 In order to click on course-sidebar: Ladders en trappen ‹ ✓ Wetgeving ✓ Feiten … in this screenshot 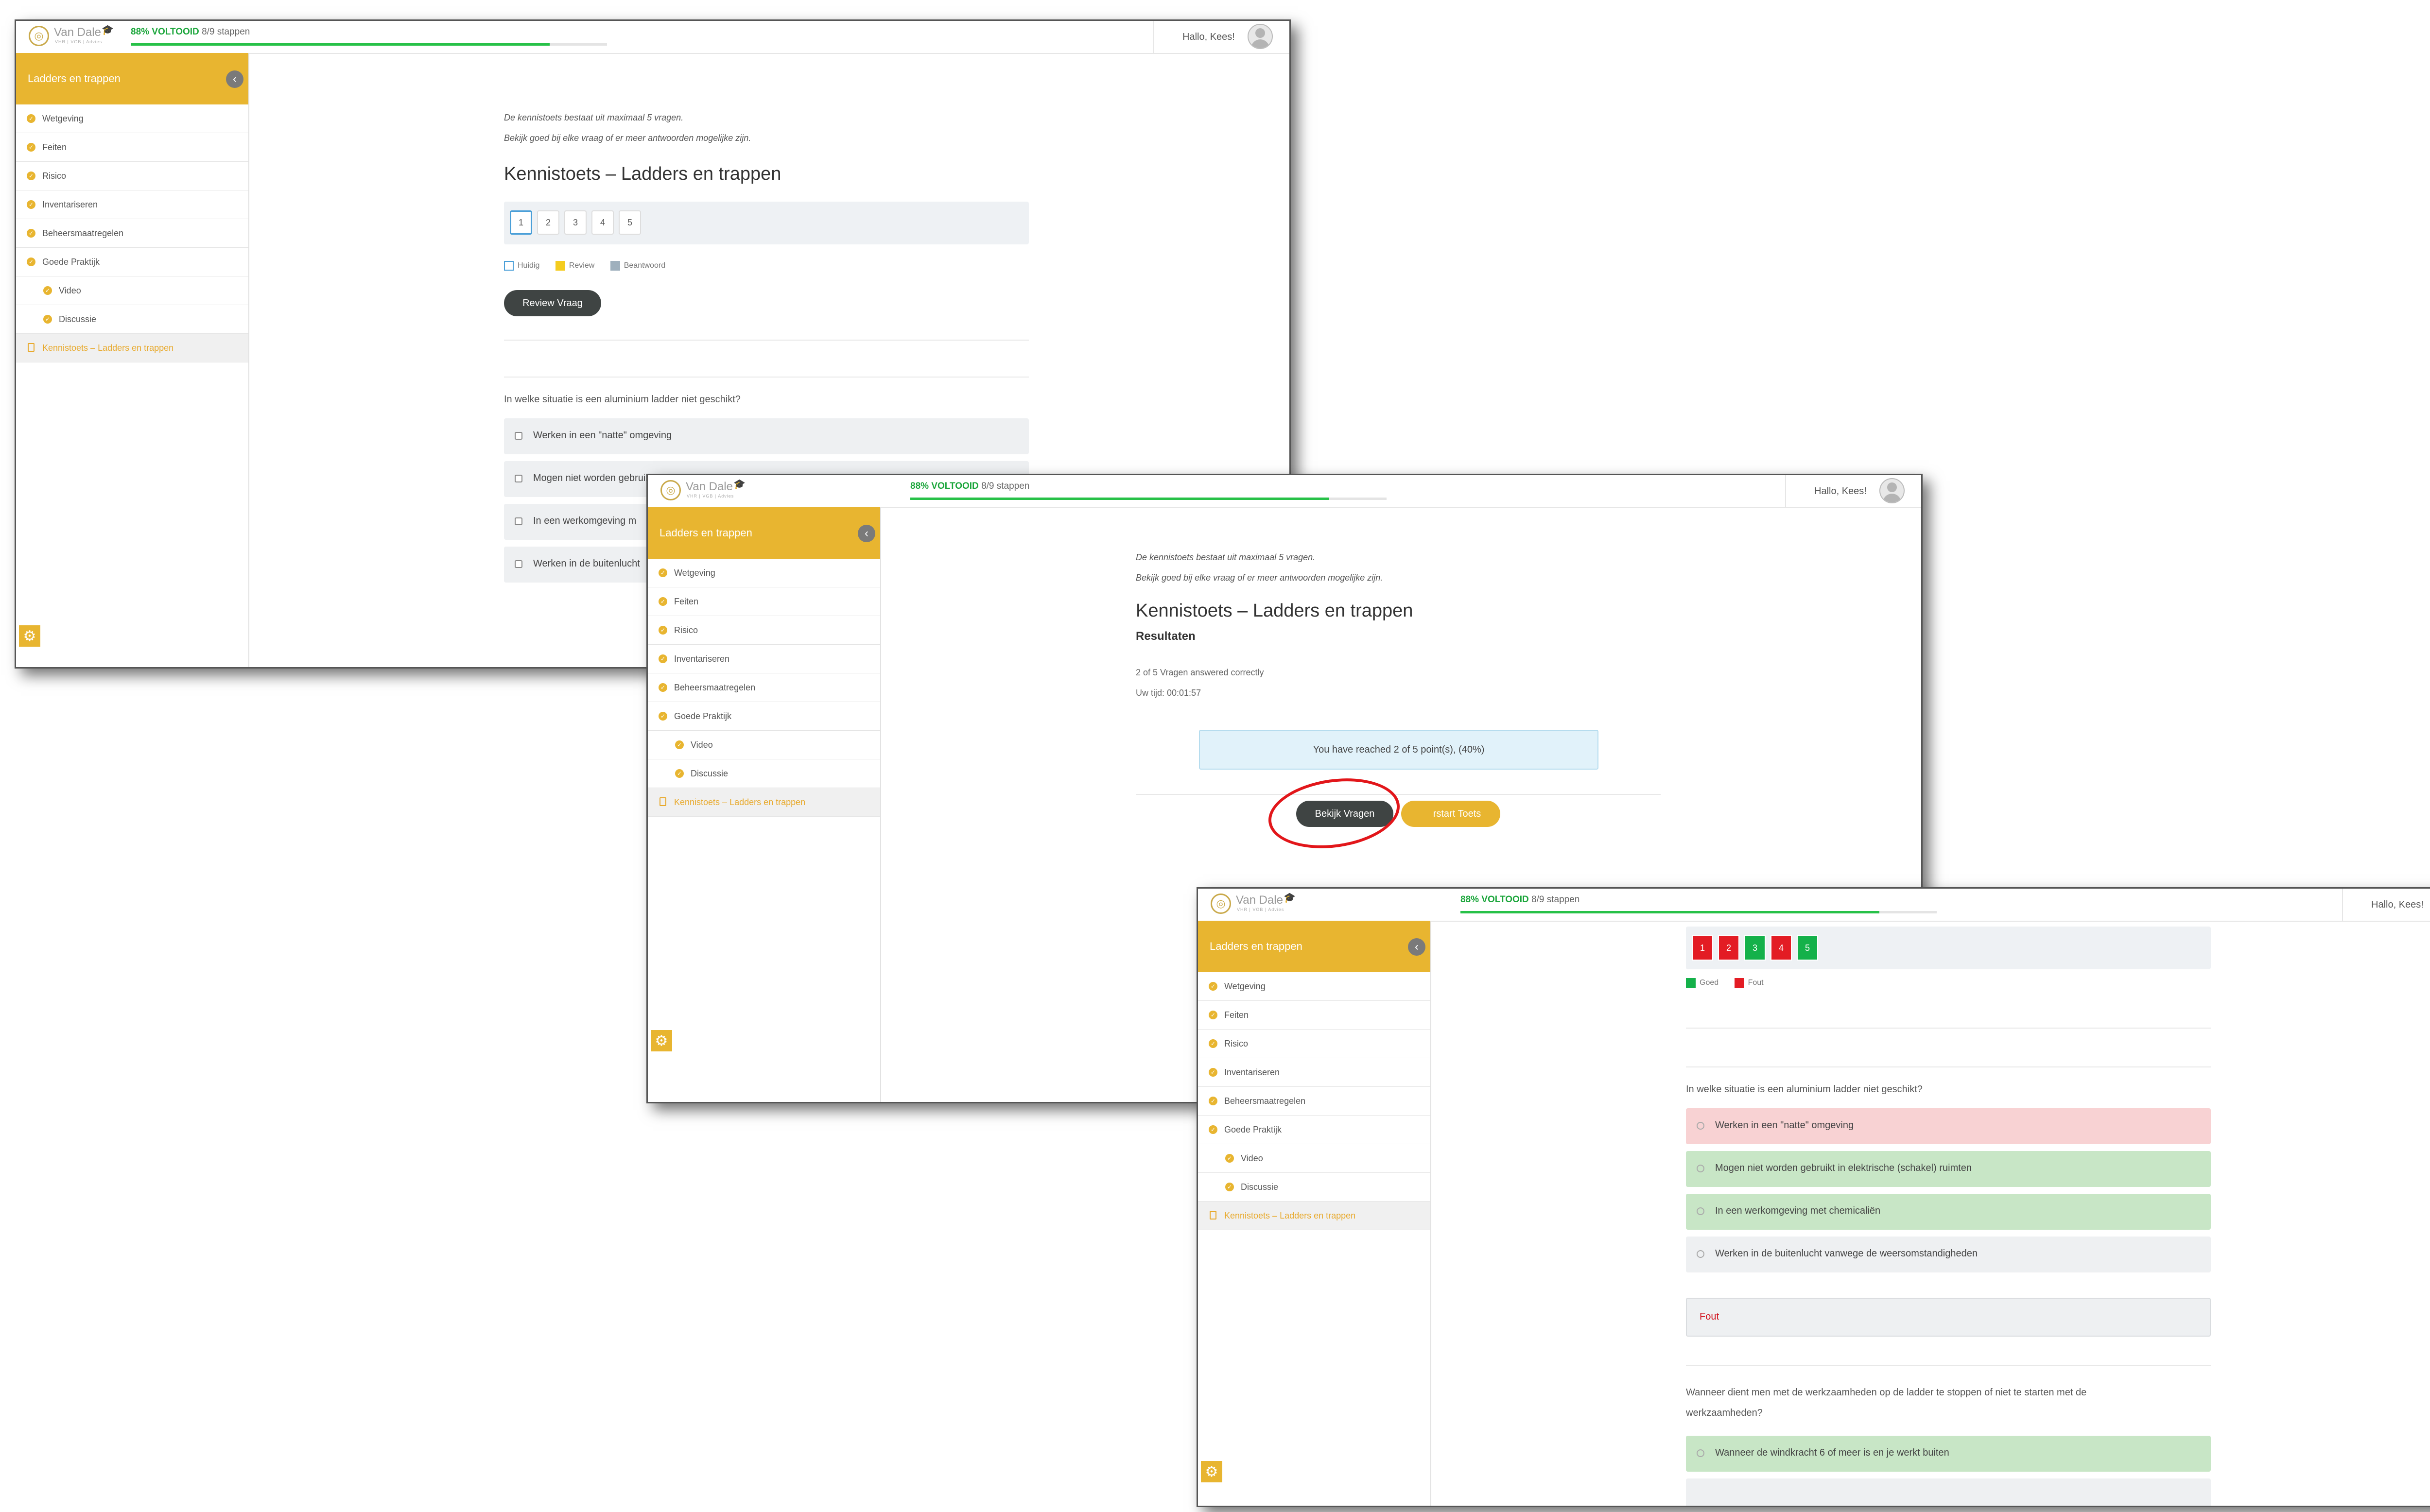, I will do `click(764, 804)`.